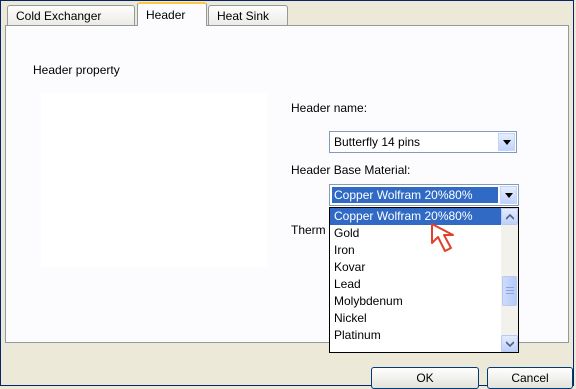 The width and height of the screenshot is (576, 389). I want to click on base-material-combobox: Copper Wolfram 20%80%, so click(424, 195).